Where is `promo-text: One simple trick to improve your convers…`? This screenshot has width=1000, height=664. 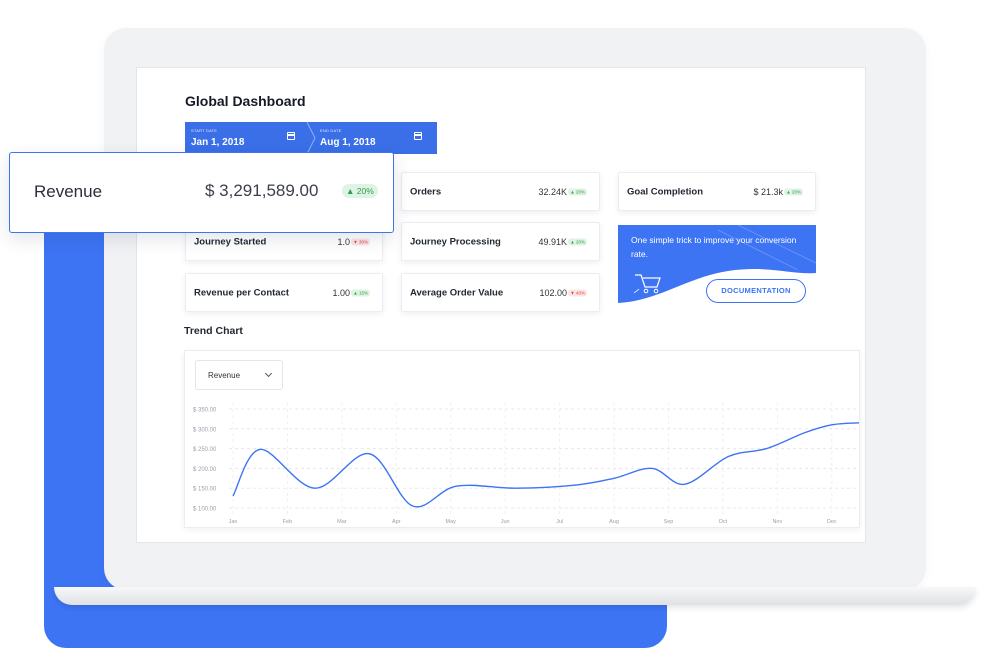
promo-text: One simple trick to improve your convers… is located at coordinates (714, 247).